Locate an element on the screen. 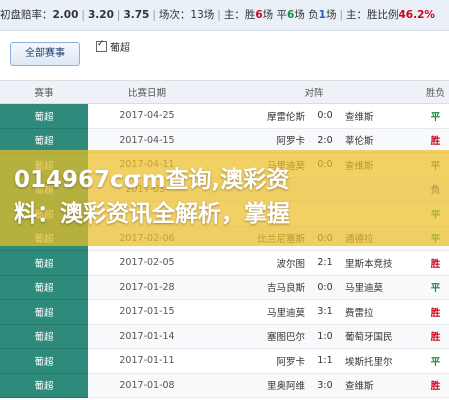  score-cell: 3:1 is located at coordinates (325, 312).